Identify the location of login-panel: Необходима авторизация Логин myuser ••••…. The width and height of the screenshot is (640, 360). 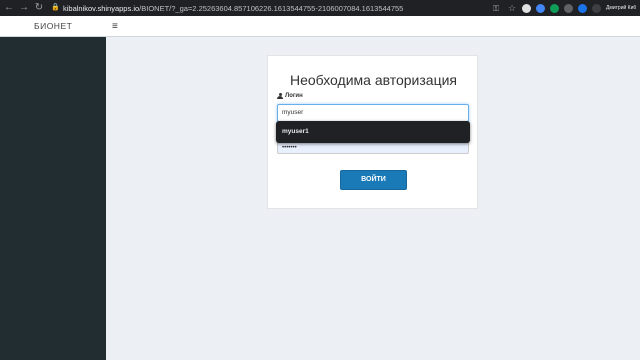
(372, 132).